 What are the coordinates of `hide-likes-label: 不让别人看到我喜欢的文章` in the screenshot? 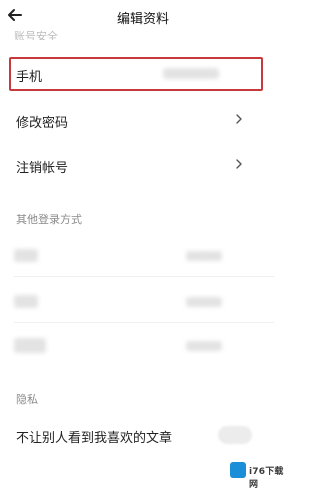 It's located at (94, 438).